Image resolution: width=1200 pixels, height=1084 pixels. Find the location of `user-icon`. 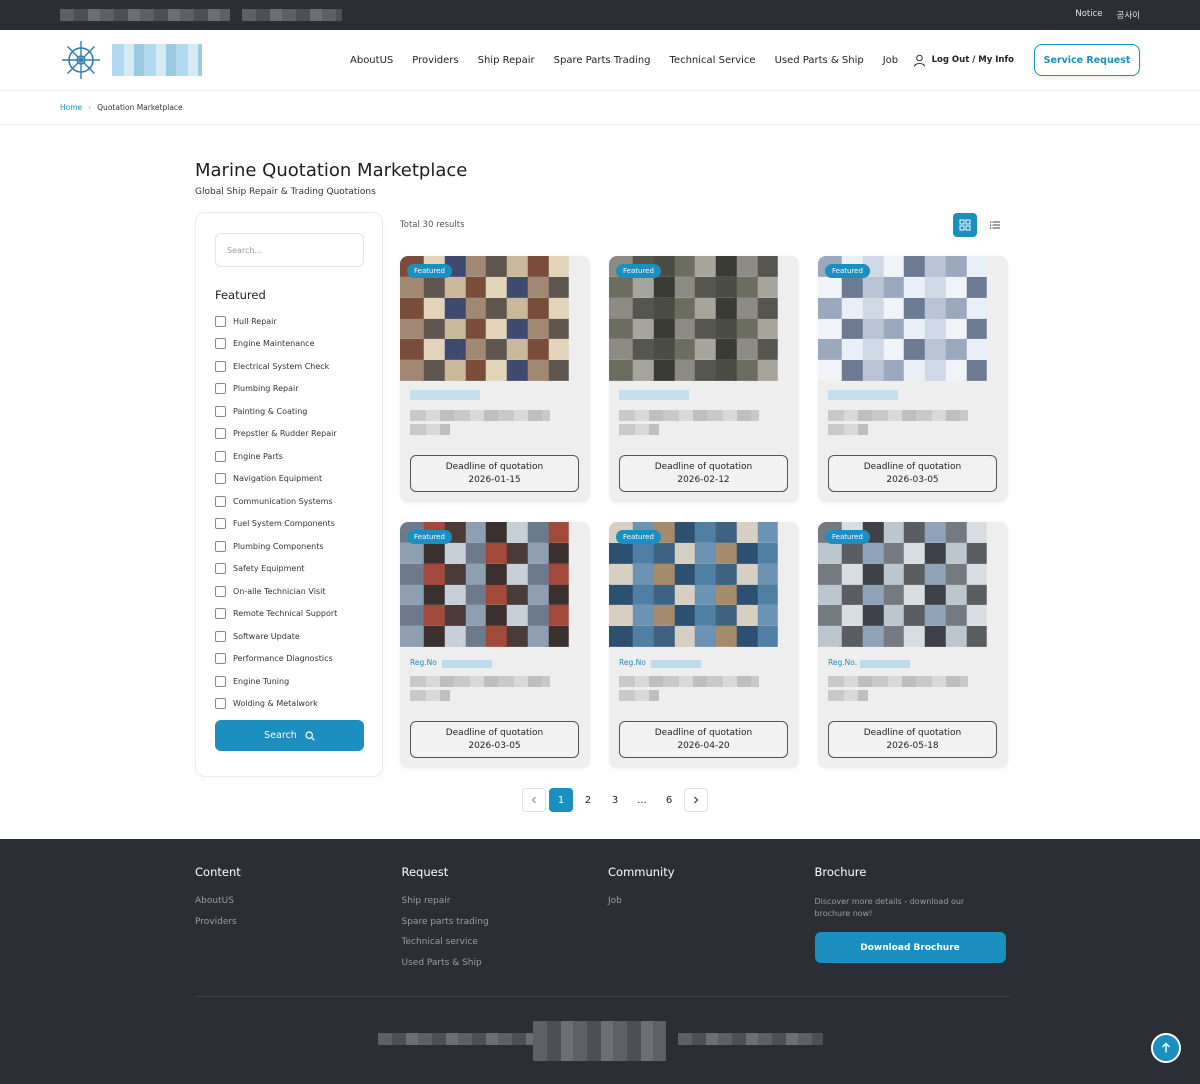

user-icon is located at coordinates (919, 60).